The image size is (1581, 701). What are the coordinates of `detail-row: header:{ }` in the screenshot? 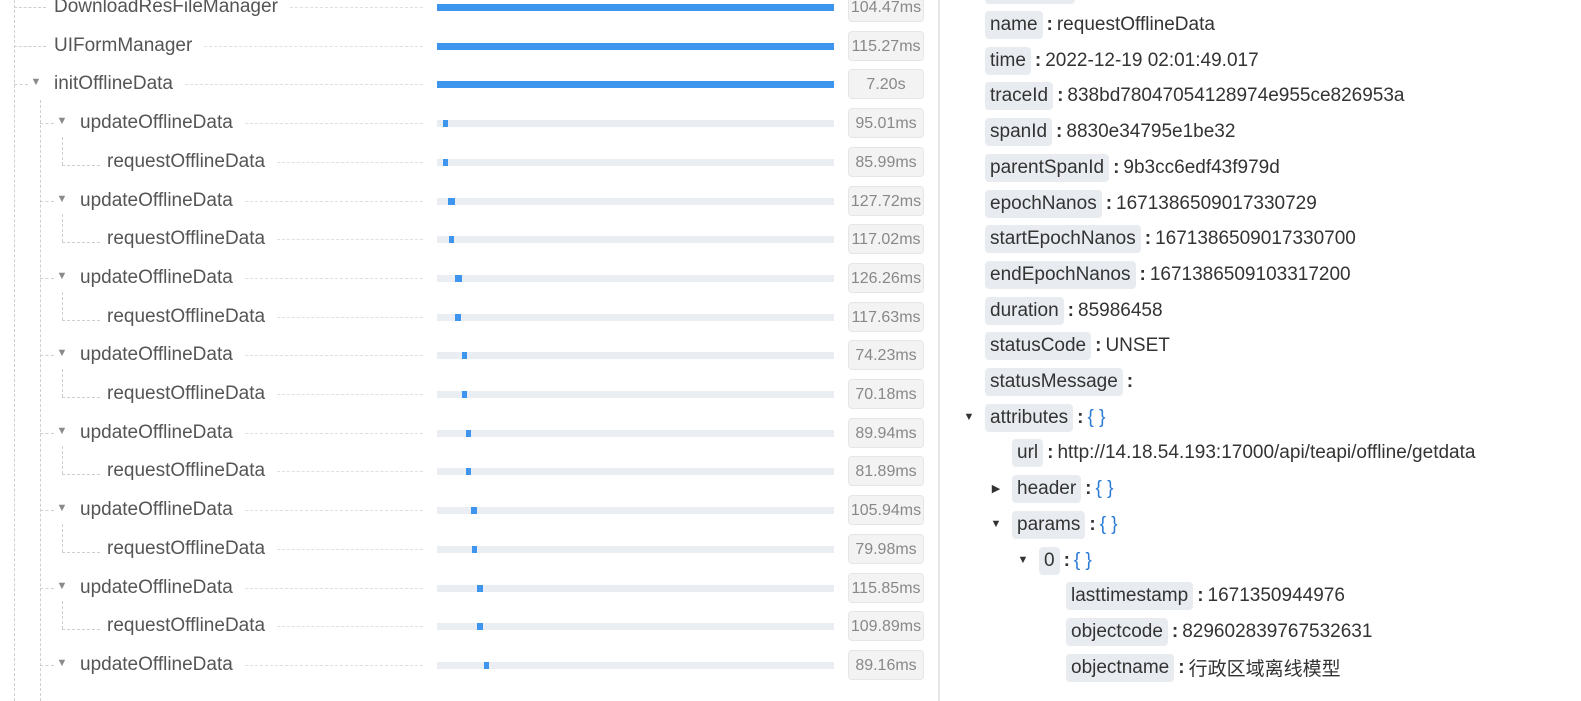 It's located at (1062, 489).